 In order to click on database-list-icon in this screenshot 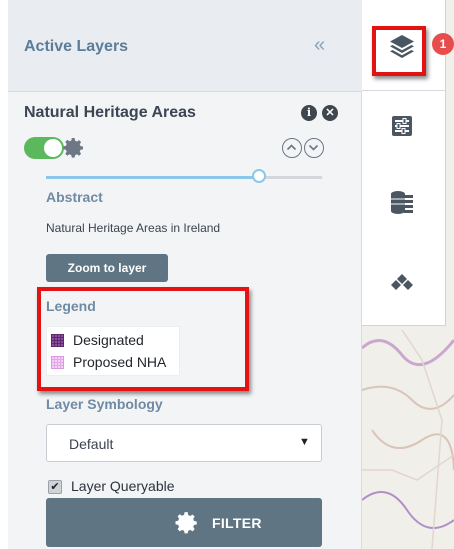, I will do `click(402, 202)`.